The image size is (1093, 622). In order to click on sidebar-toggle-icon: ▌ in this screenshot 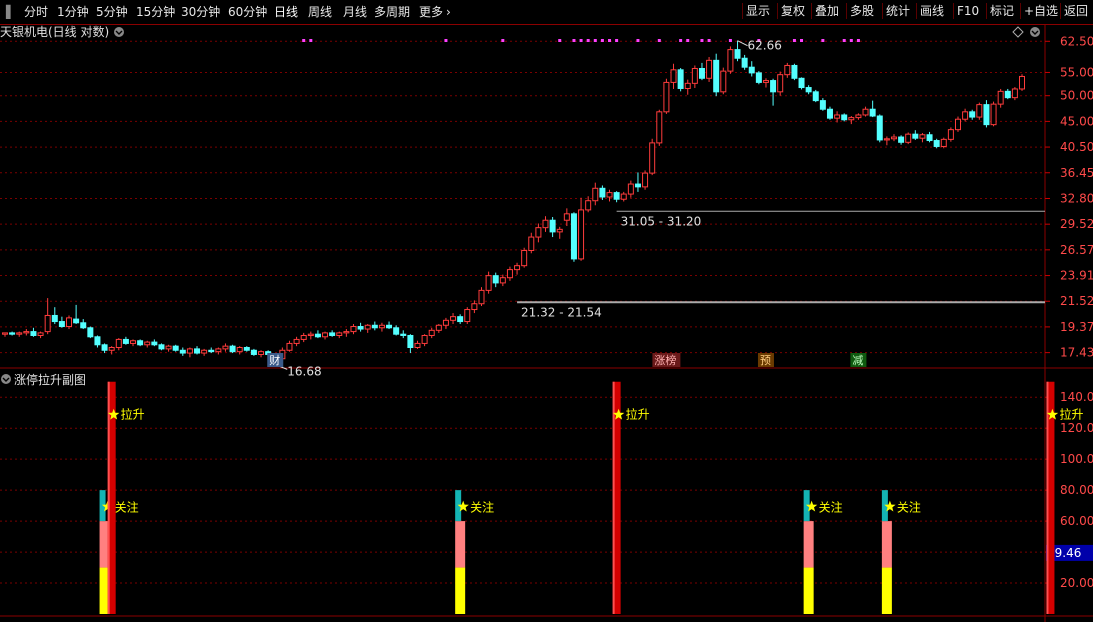, I will do `click(10, 12)`.